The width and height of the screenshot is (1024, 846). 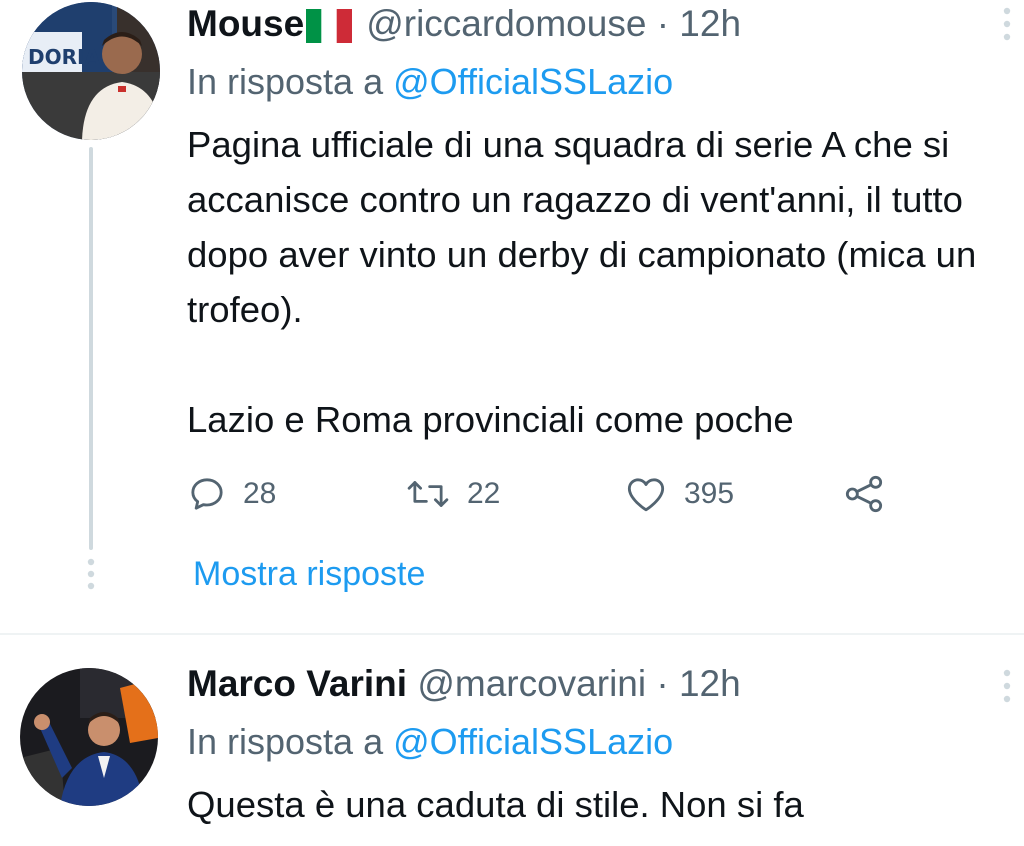 I want to click on tweet-text: Questa è una caduta di stile. Non si fa, so click(x=495, y=804).